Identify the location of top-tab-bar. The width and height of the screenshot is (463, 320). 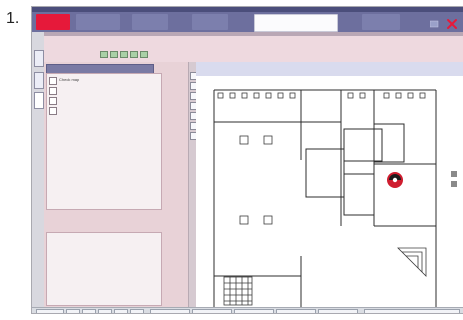
(247, 22).